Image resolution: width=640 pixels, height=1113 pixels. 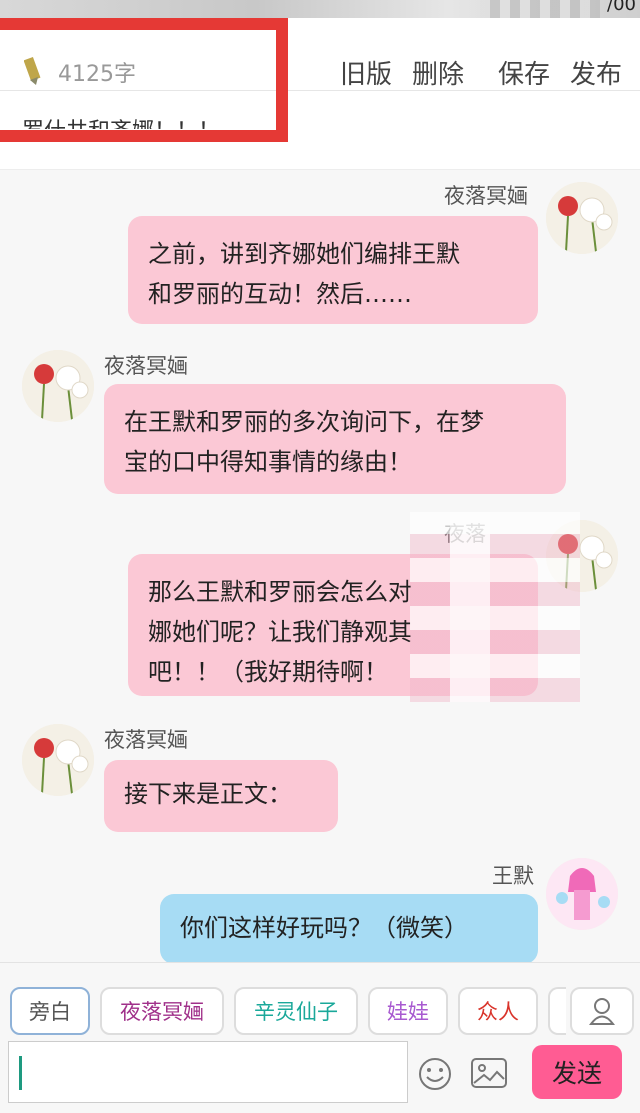 I want to click on message-line: 在王默和罗丽的多次询问下，在梦, so click(x=304, y=422).